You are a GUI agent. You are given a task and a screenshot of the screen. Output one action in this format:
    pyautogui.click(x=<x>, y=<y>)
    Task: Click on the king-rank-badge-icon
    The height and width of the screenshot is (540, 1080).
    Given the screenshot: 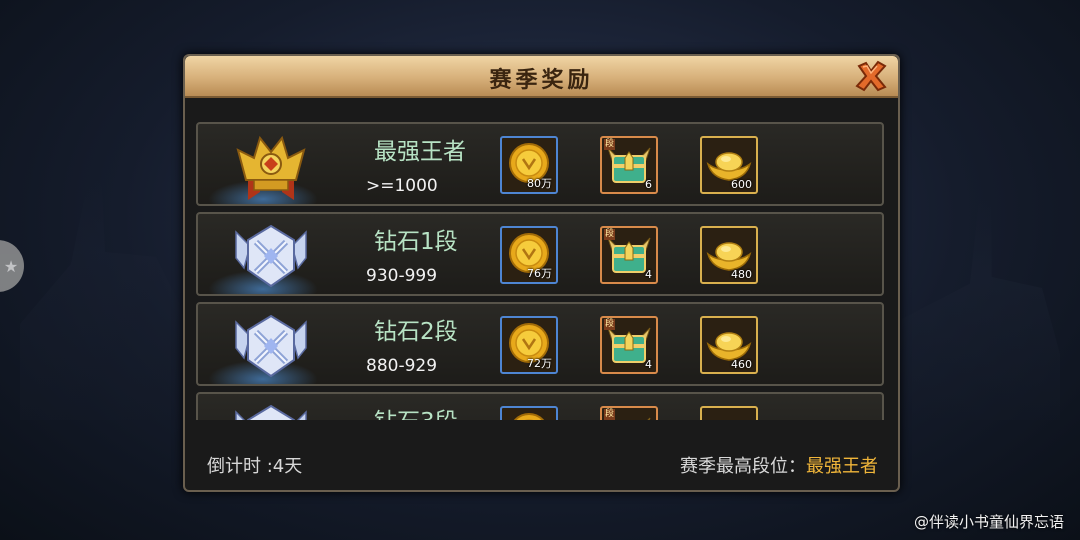 What is the action you would take?
    pyautogui.click(x=271, y=166)
    